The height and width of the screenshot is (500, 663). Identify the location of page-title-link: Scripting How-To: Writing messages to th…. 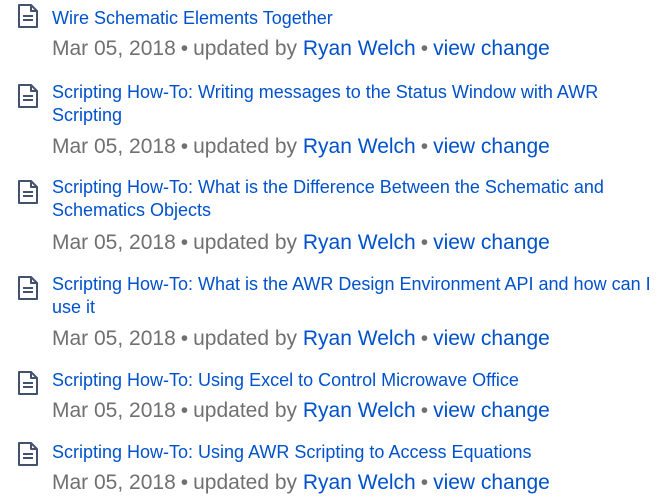
(352, 104).